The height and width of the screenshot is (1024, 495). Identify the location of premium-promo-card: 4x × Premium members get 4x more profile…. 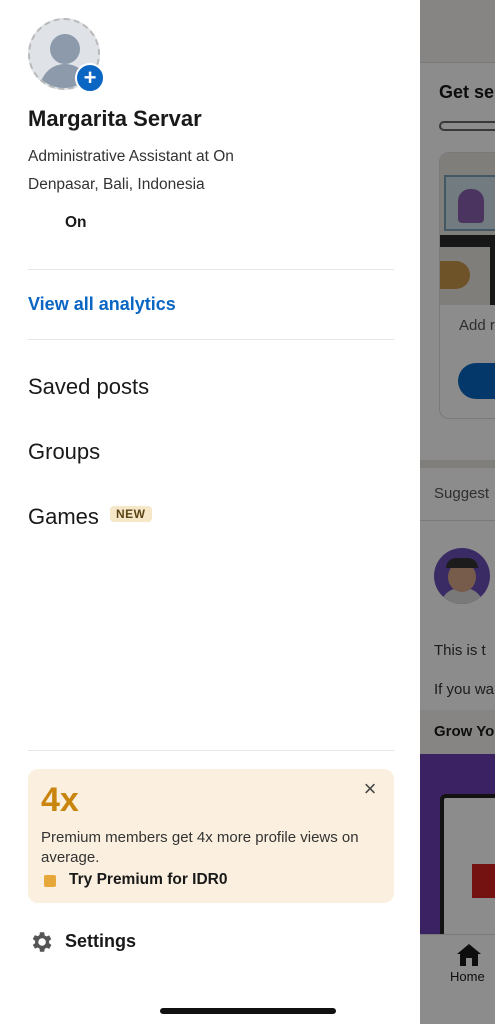
(211, 836).